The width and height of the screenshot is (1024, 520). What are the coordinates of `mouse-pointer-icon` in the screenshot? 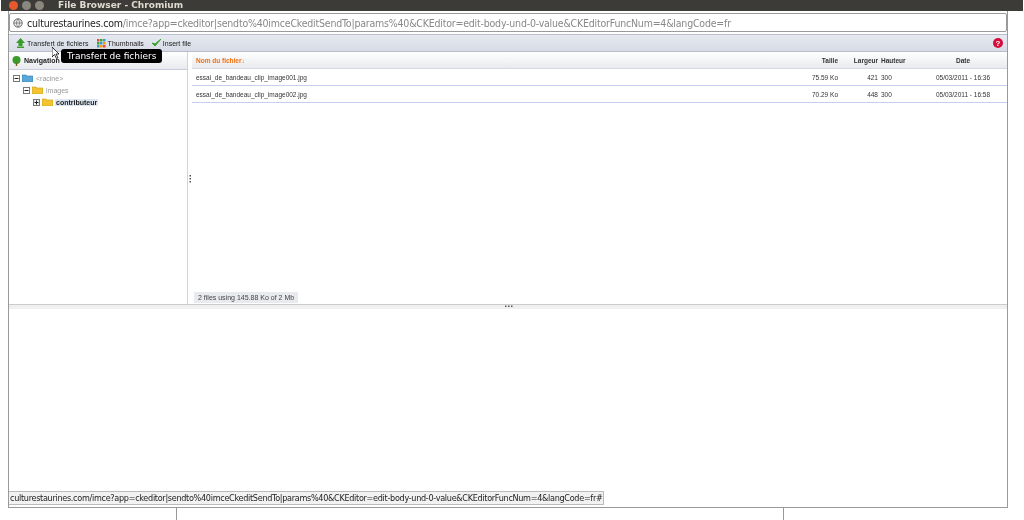 It's located at (56, 53).